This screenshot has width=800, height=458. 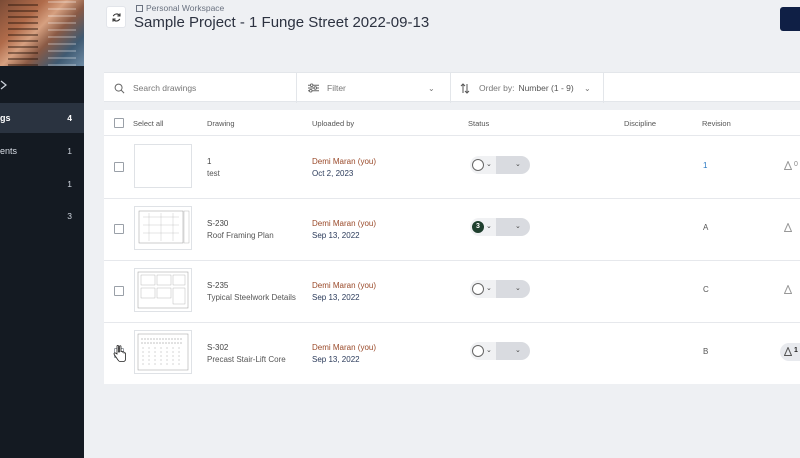 What do you see at coordinates (336, 88) in the screenshot?
I see `filter-label: Filter` at bounding box center [336, 88].